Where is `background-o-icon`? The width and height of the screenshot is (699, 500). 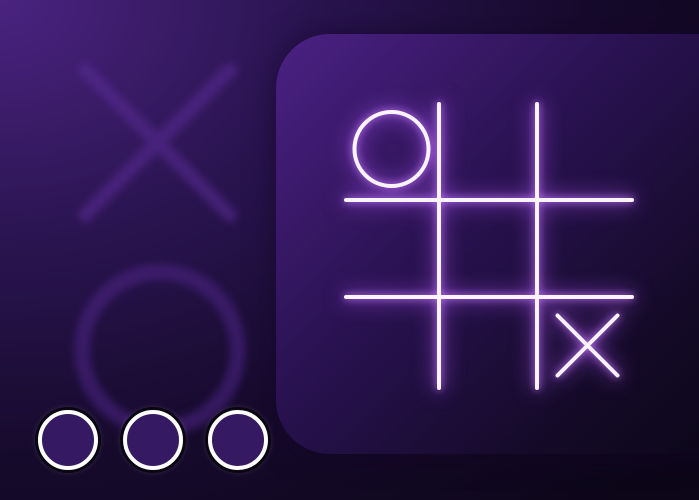 background-o-icon is located at coordinates (160, 350).